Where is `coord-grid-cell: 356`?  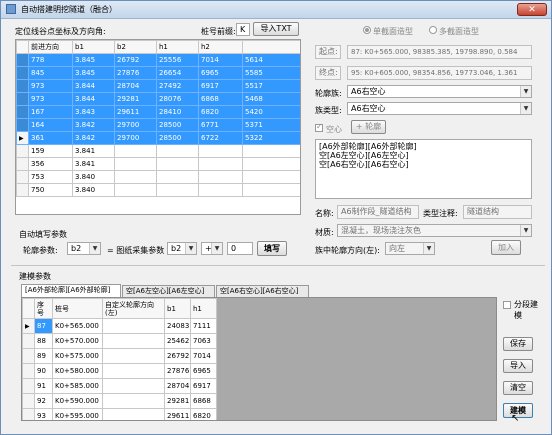
coord-grid-cell: 356 is located at coordinates (50, 164).